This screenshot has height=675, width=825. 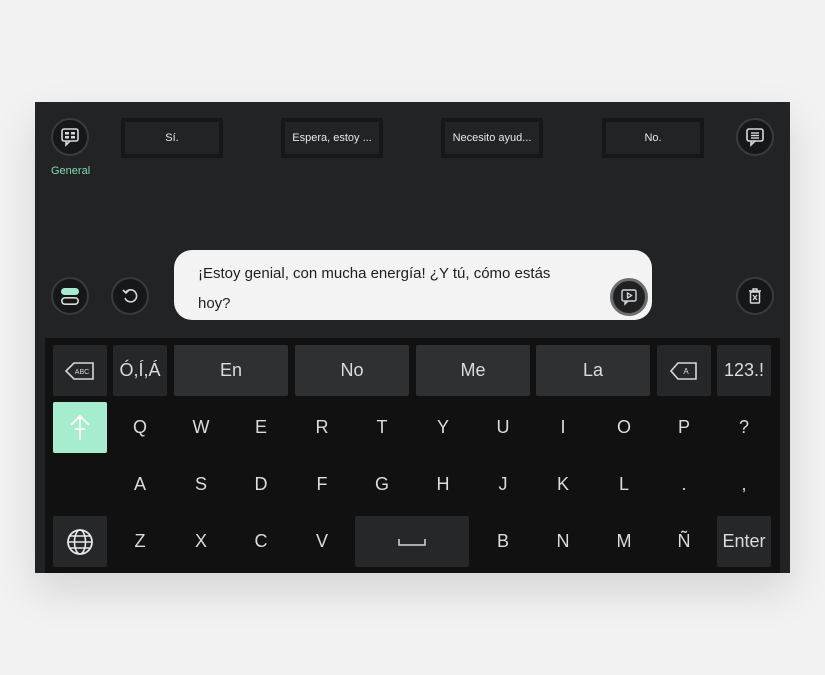 What do you see at coordinates (503, 541) in the screenshot?
I see `key-b: B` at bounding box center [503, 541].